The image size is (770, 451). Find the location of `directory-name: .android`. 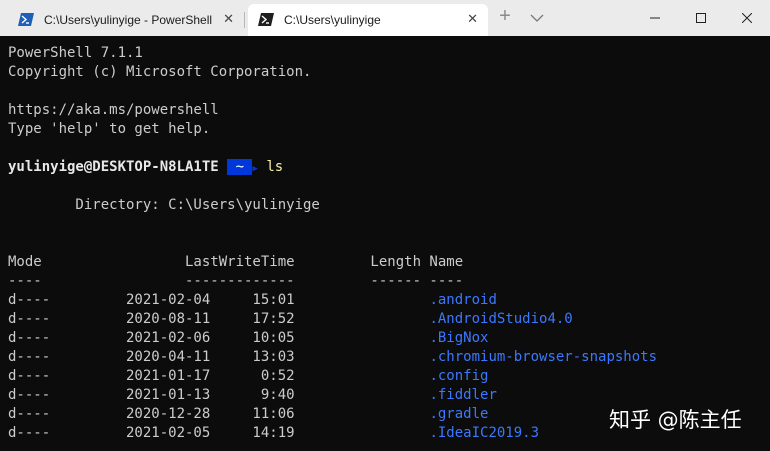

directory-name: .android is located at coordinates (463, 300).